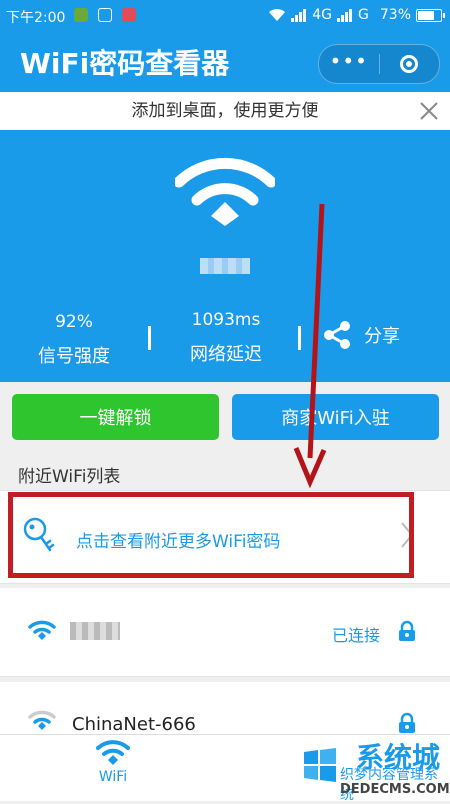  I want to click on merchant-wifi-button: 商家WiFi入驻, so click(335, 417).